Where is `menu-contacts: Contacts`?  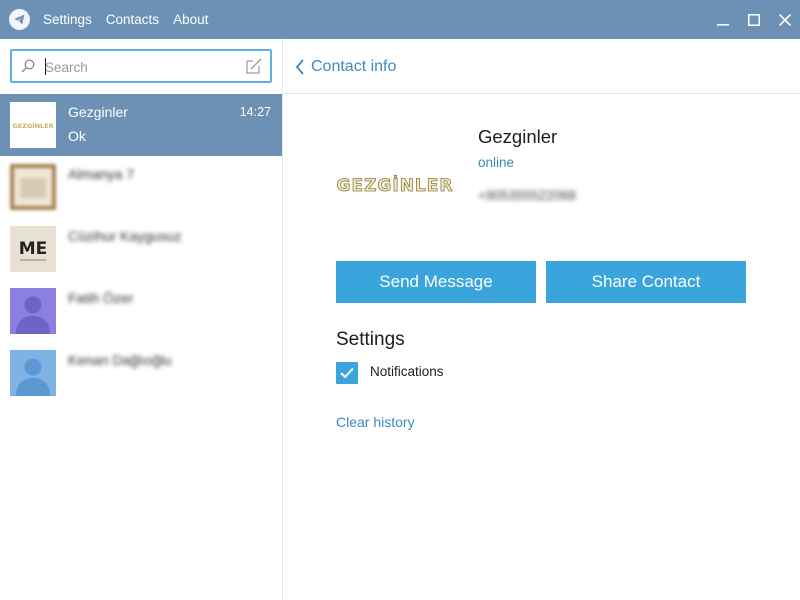
menu-contacts: Contacts is located at coordinates (132, 19).